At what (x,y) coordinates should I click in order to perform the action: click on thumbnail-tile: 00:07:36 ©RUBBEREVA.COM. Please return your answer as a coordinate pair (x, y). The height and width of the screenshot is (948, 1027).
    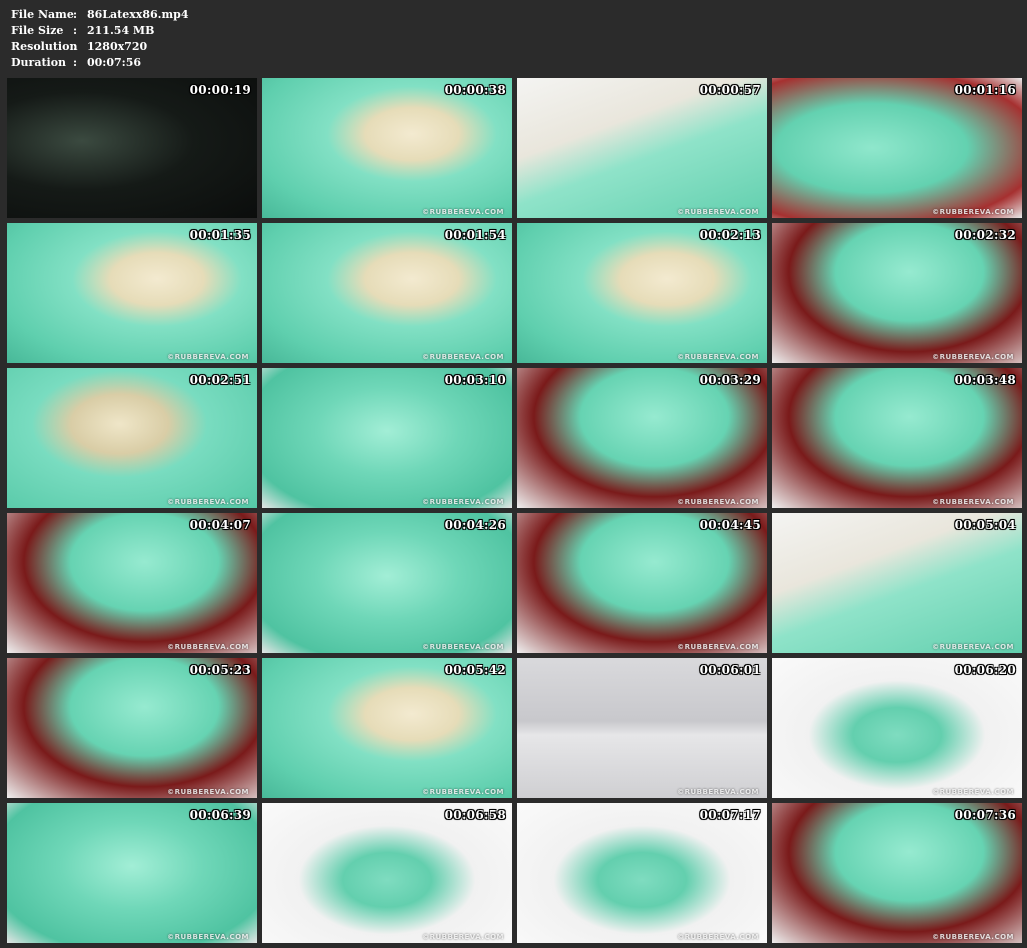
    Looking at the image, I should click on (897, 873).